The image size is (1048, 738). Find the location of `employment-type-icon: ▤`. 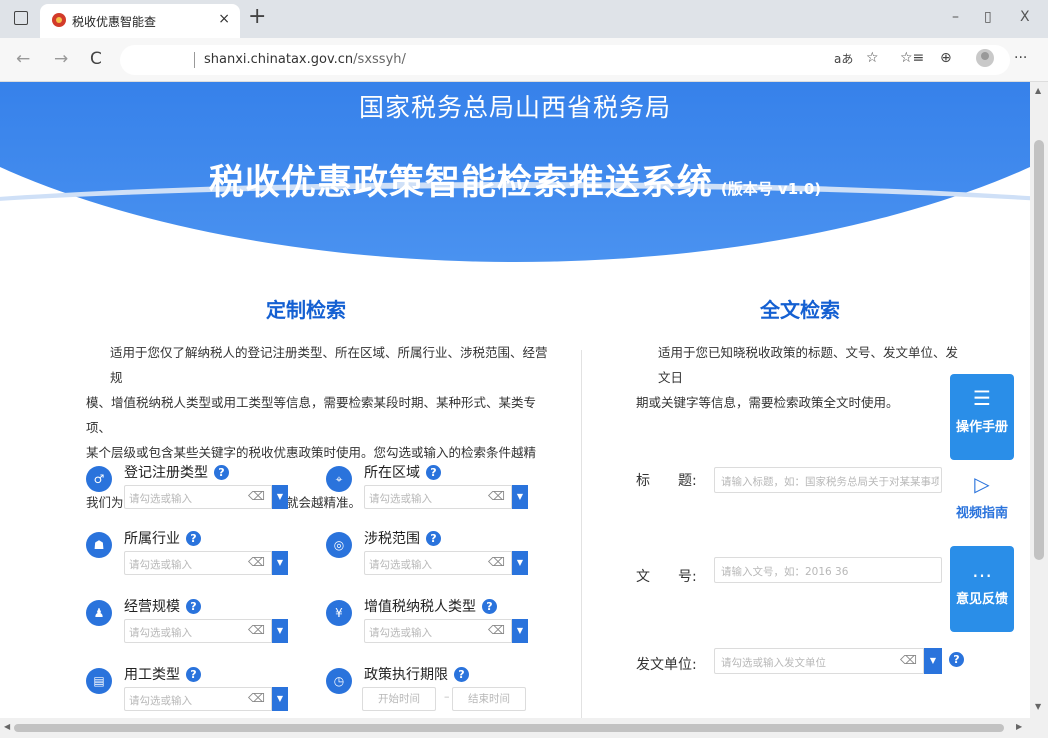

employment-type-icon: ▤ is located at coordinates (99, 681).